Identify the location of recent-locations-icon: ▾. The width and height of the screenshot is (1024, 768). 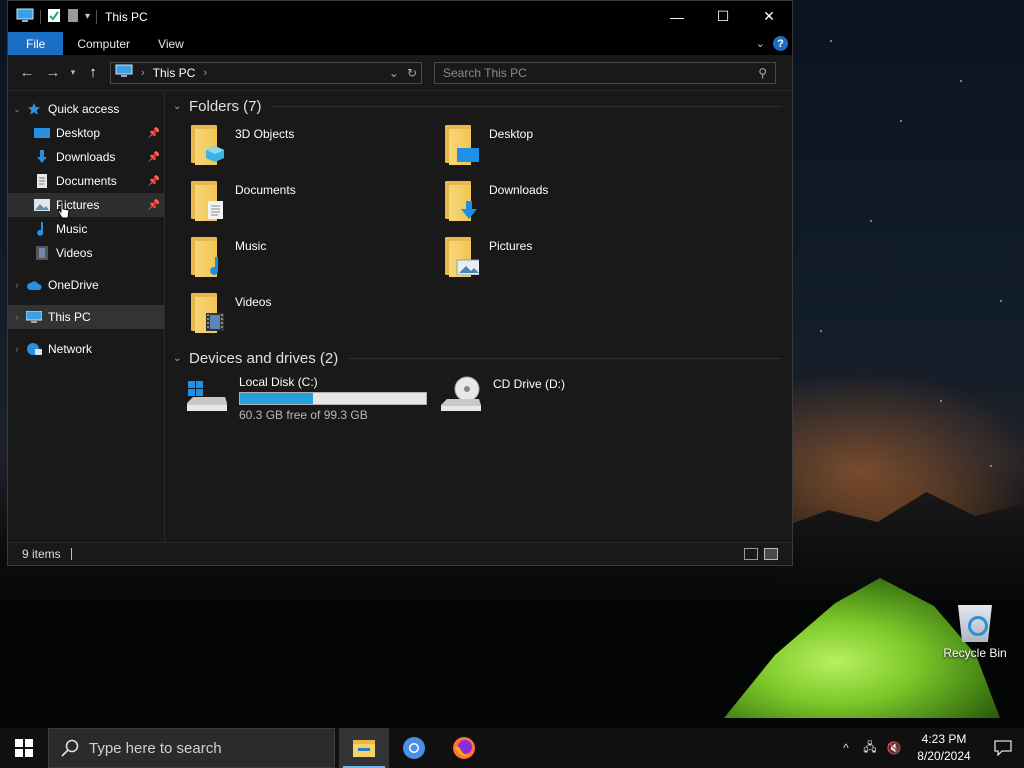
(73, 72).